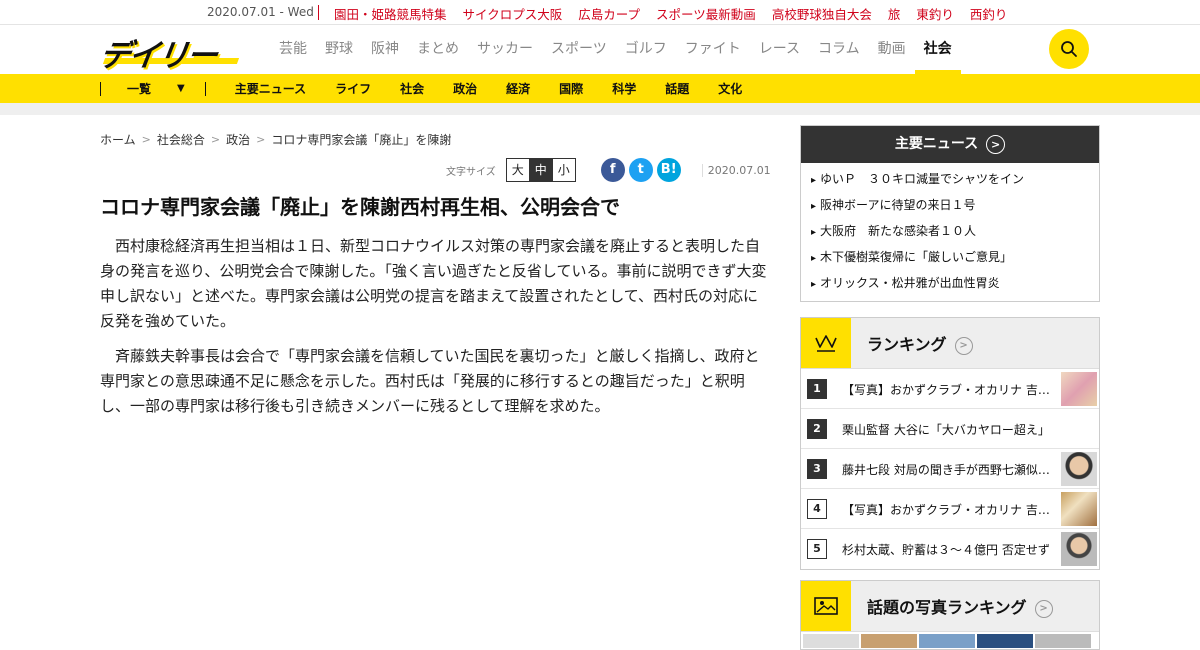  What do you see at coordinates (706, 13) in the screenshot?
I see `featured-link: スポーツ最新動画` at bounding box center [706, 13].